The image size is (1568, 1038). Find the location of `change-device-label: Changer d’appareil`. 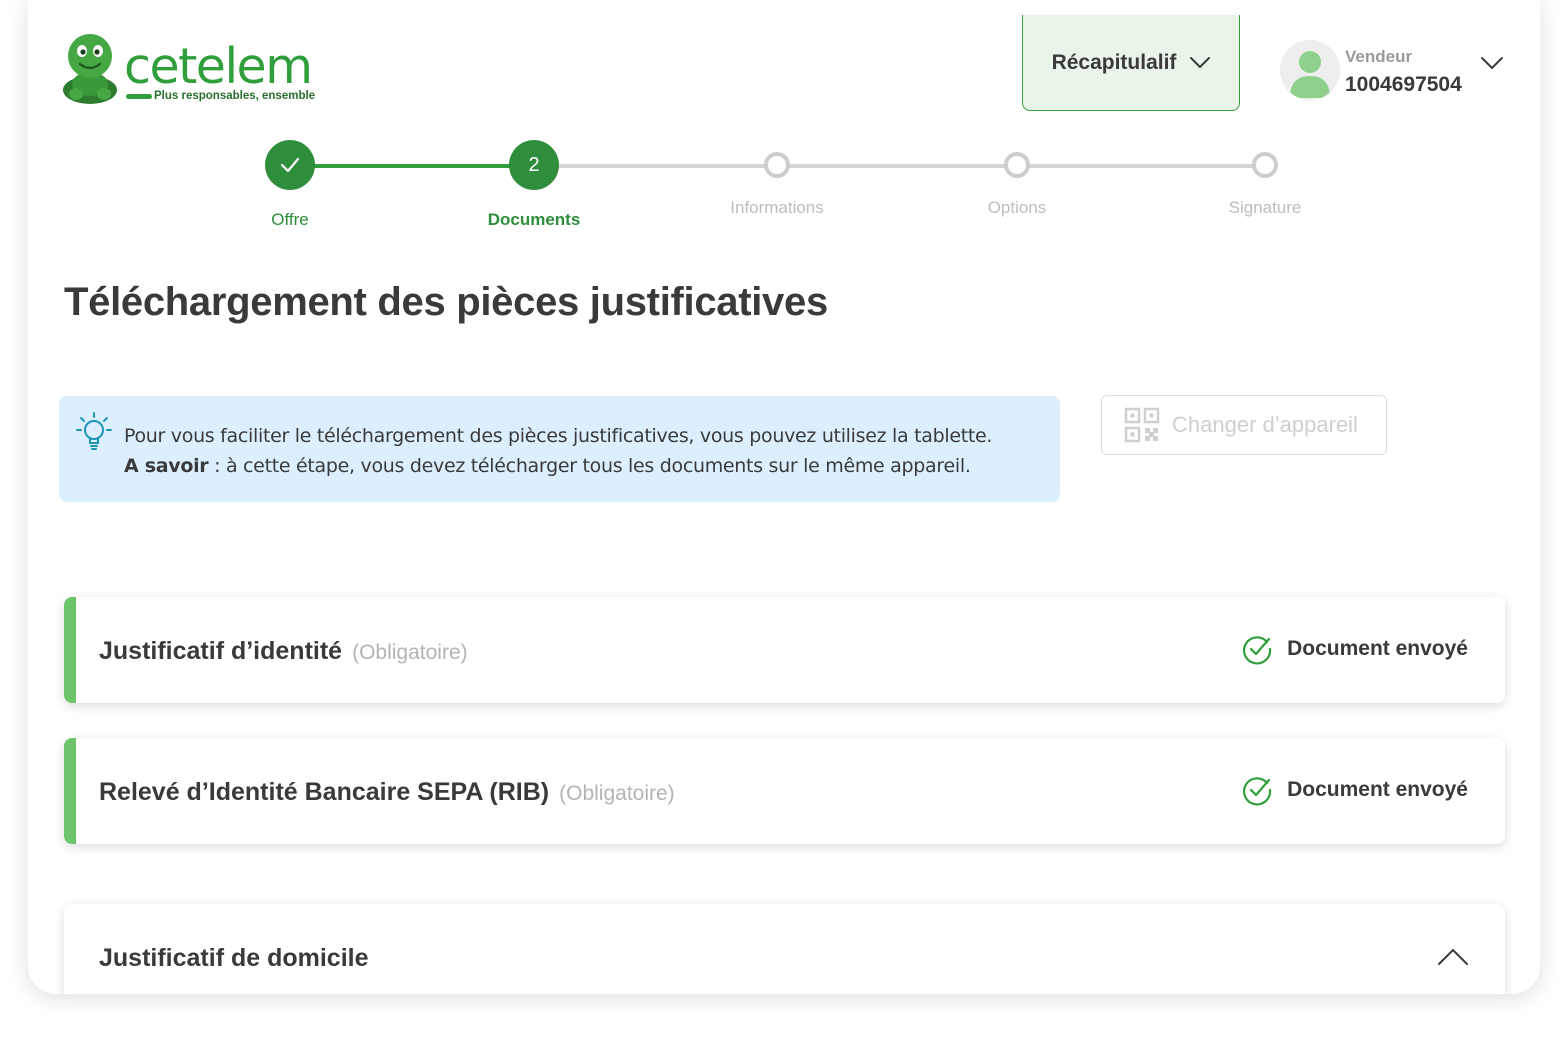

change-device-label: Changer d’appareil is located at coordinates (1265, 424).